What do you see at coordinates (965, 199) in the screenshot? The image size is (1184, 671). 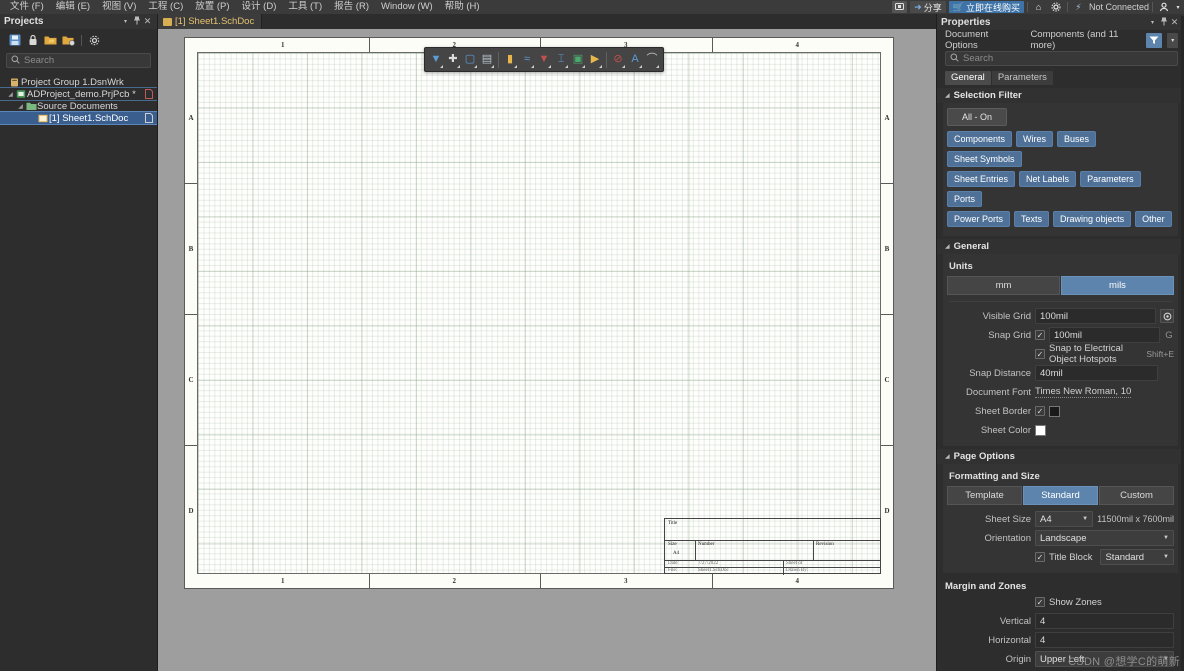 I see `filter-chip-ports: Ports` at bounding box center [965, 199].